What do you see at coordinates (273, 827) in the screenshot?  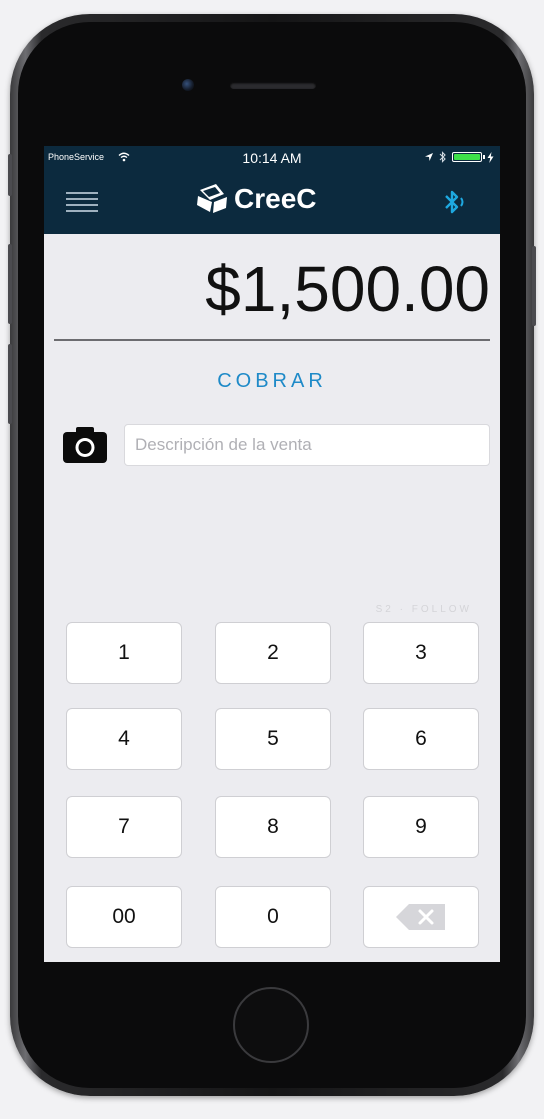 I see `key-8: 8` at bounding box center [273, 827].